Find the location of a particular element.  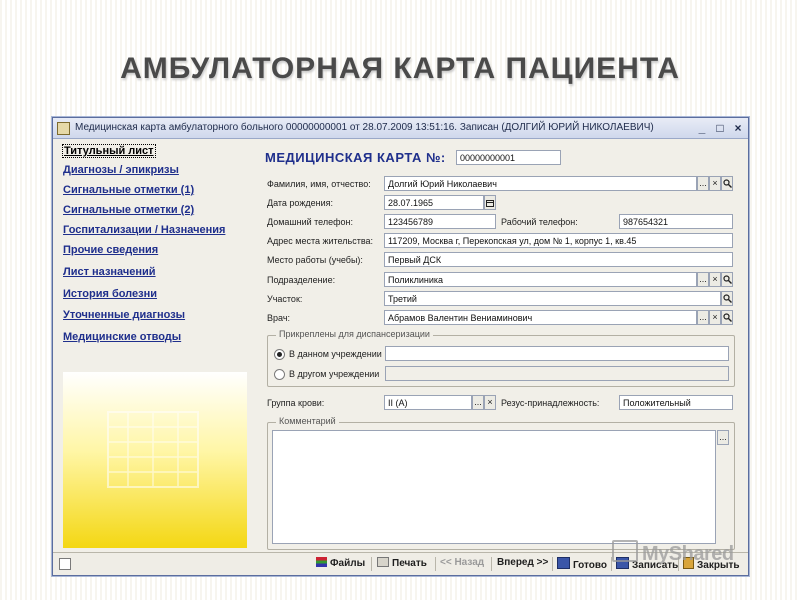

printer-icon is located at coordinates (383, 562).